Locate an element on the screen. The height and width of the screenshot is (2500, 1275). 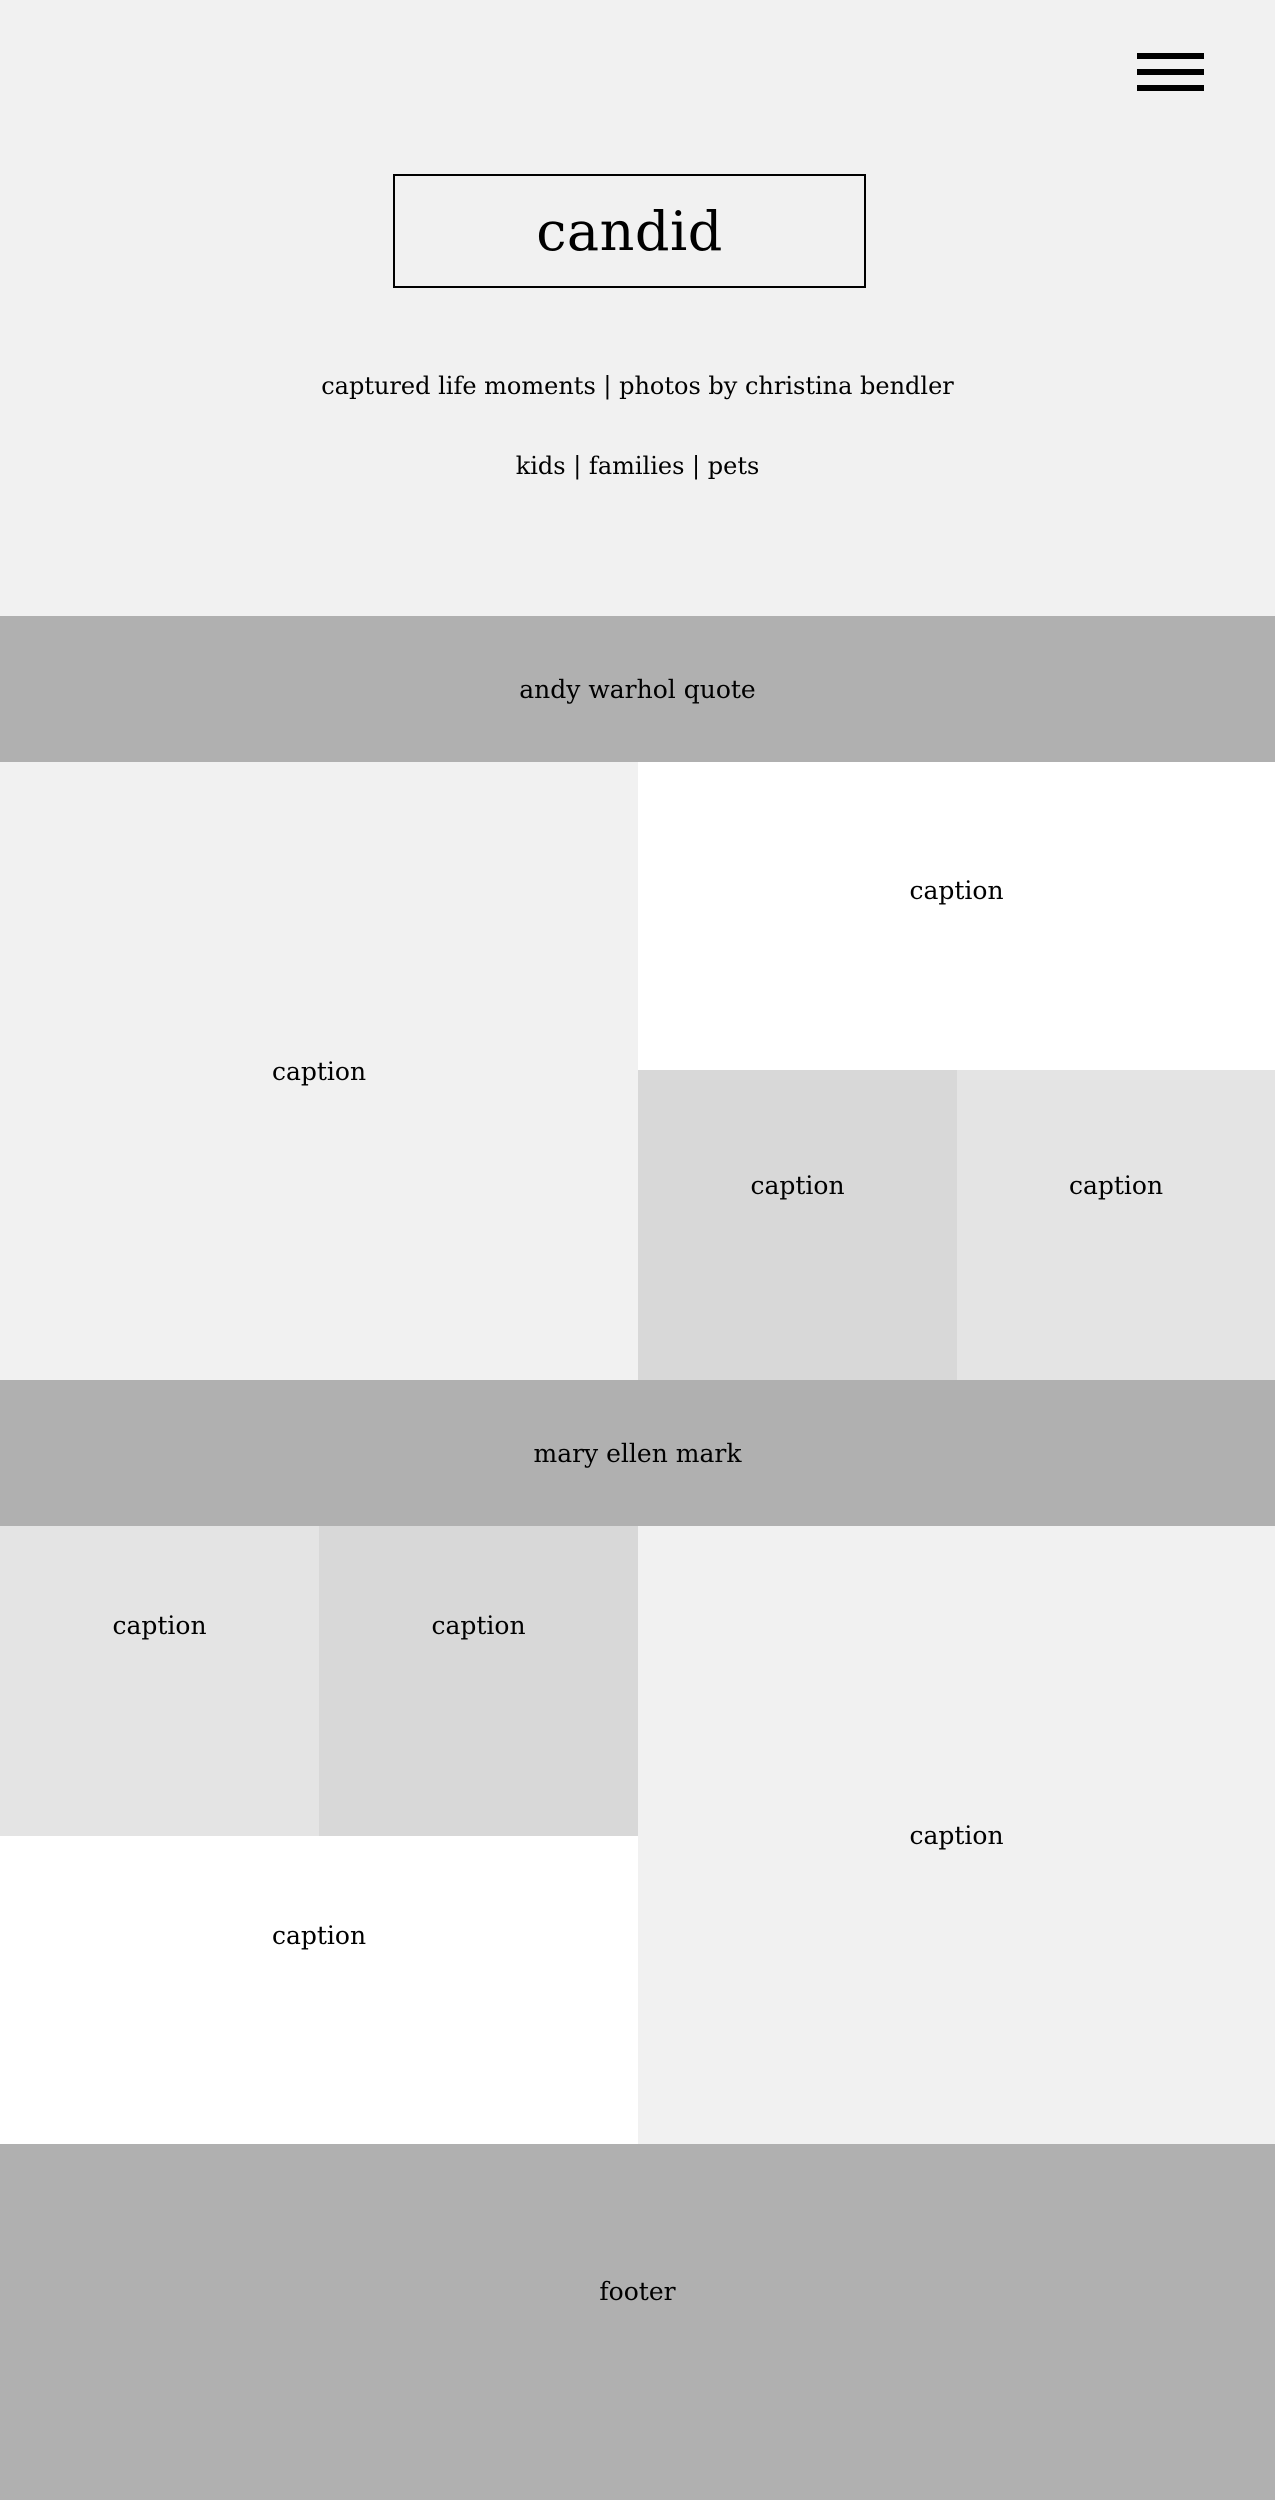
gallery-1-top-right-tile: caption is located at coordinates (956, 916).